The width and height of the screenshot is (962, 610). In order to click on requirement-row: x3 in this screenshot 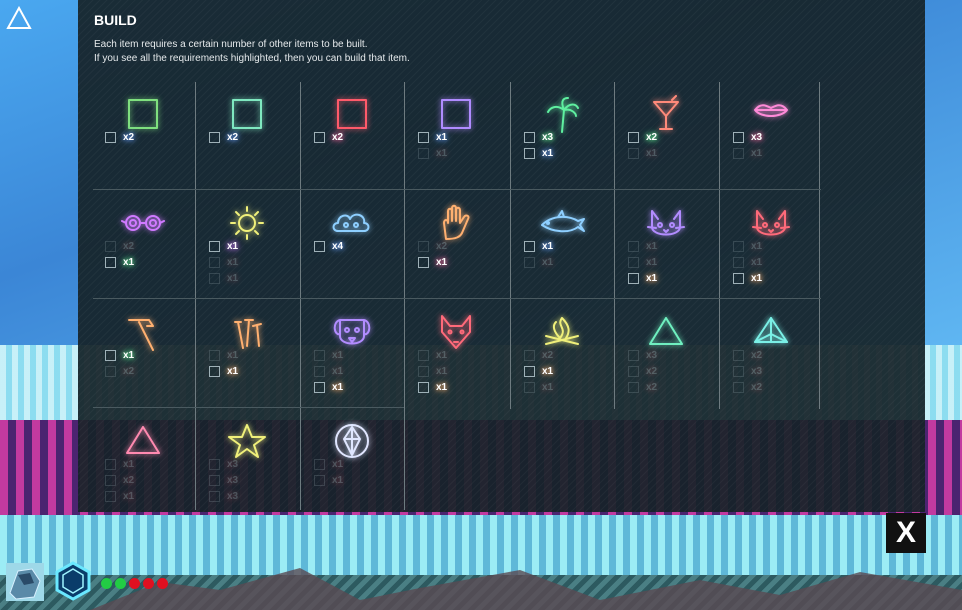, I will do `click(538, 137)`.